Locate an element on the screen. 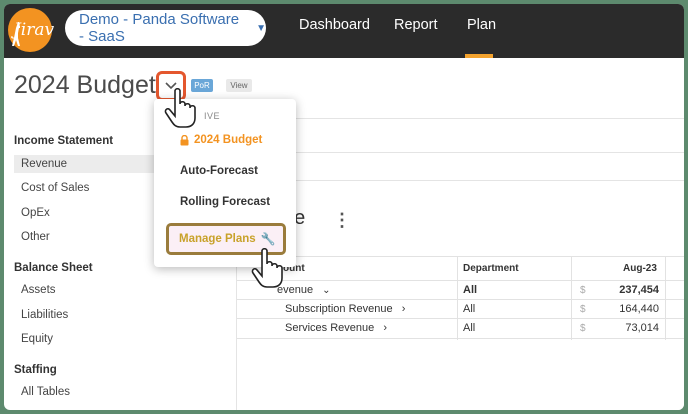 This screenshot has width=688, height=414. table-row: Subscription Revenue › is located at coordinates (345, 309).